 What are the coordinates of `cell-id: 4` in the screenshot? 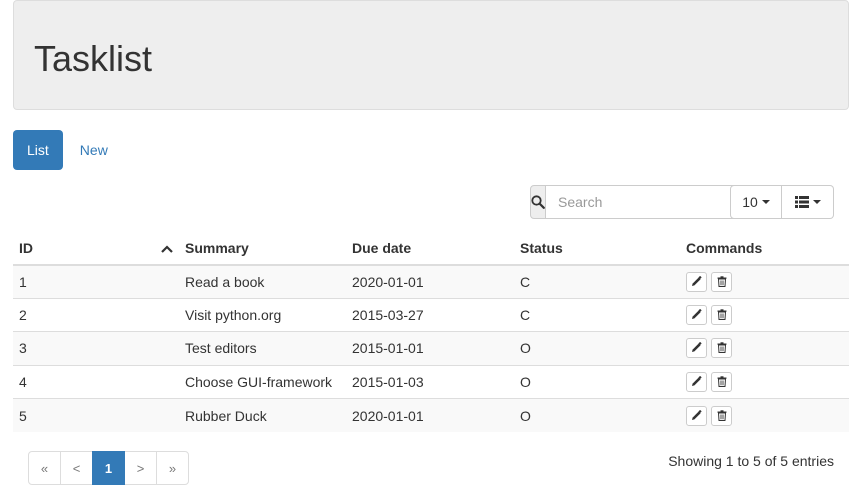 It's located at (96, 381).